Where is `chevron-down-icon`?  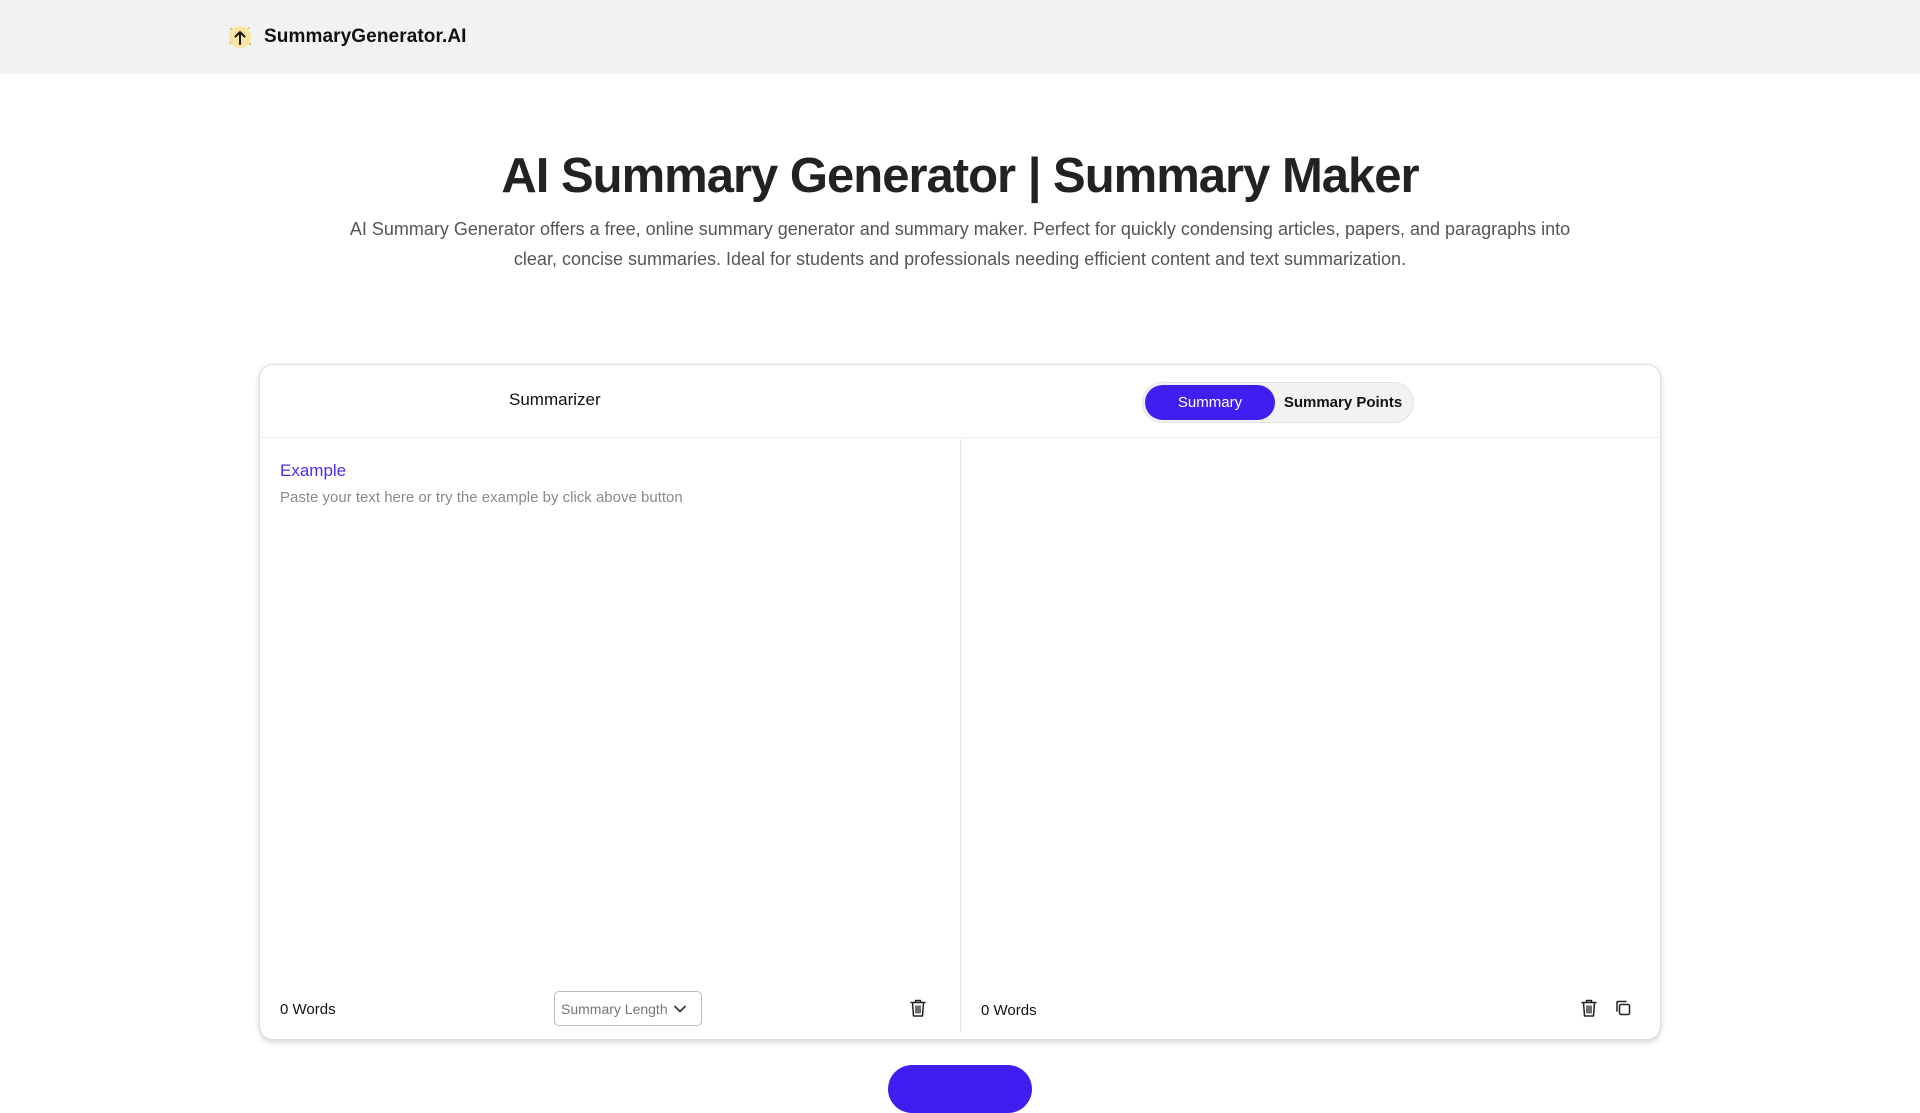 chevron-down-icon is located at coordinates (680, 1009).